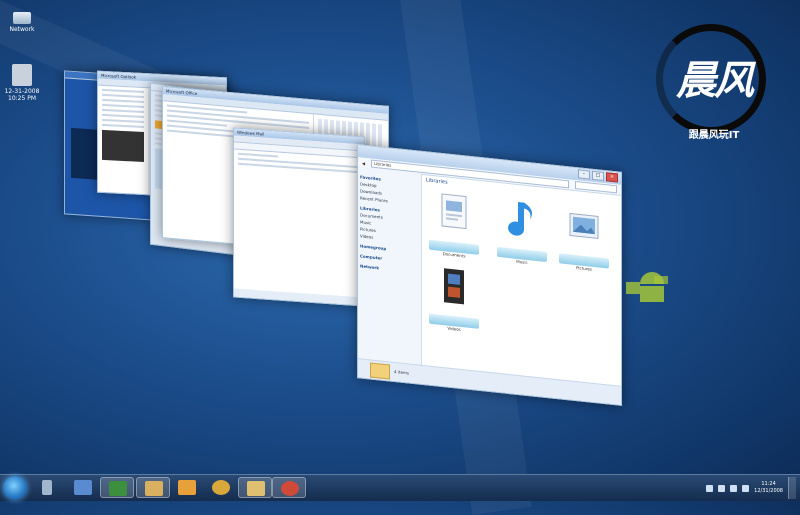 This screenshot has width=800, height=515. I want to click on taskbar-button-chrome, so click(289, 487).